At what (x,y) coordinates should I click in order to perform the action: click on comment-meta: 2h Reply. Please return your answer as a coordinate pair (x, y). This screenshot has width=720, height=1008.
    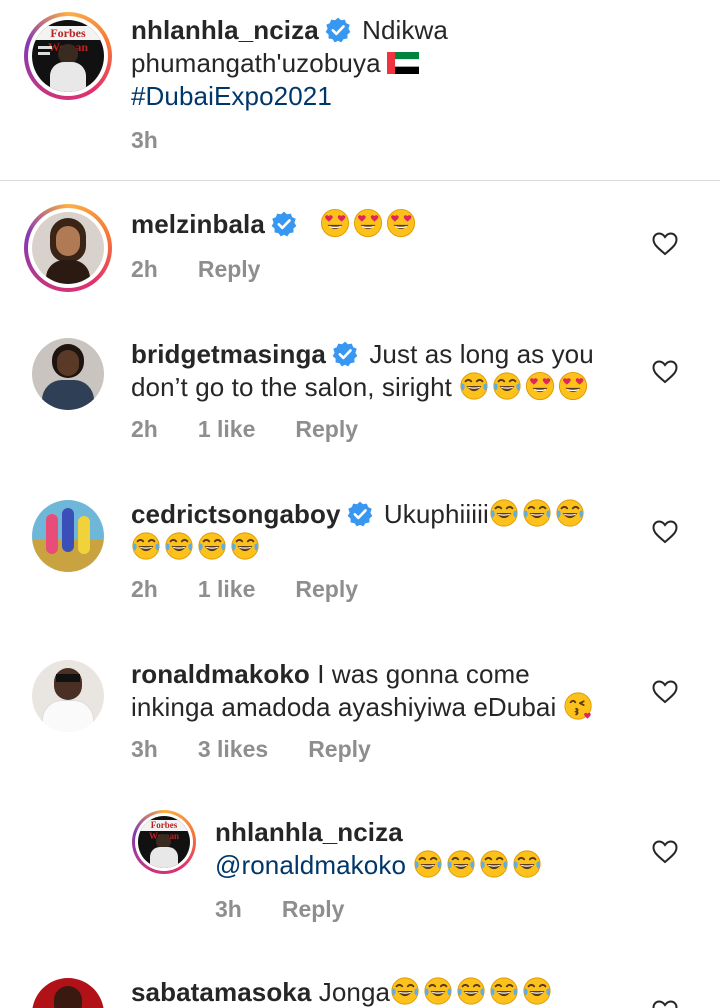
    Looking at the image, I should click on (215, 269).